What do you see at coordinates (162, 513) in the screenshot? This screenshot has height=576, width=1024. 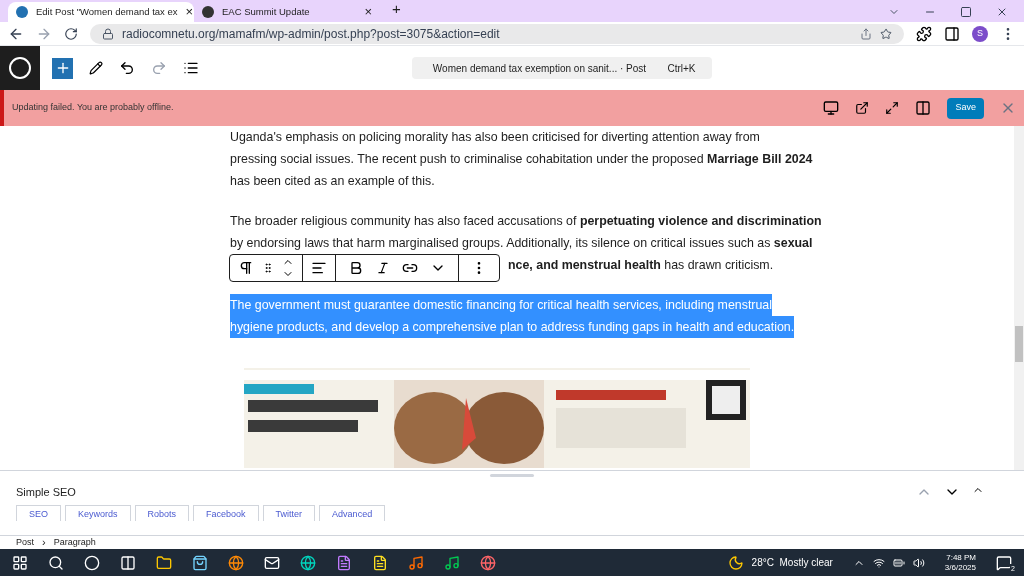 I see `seo-tab: Robots` at bounding box center [162, 513].